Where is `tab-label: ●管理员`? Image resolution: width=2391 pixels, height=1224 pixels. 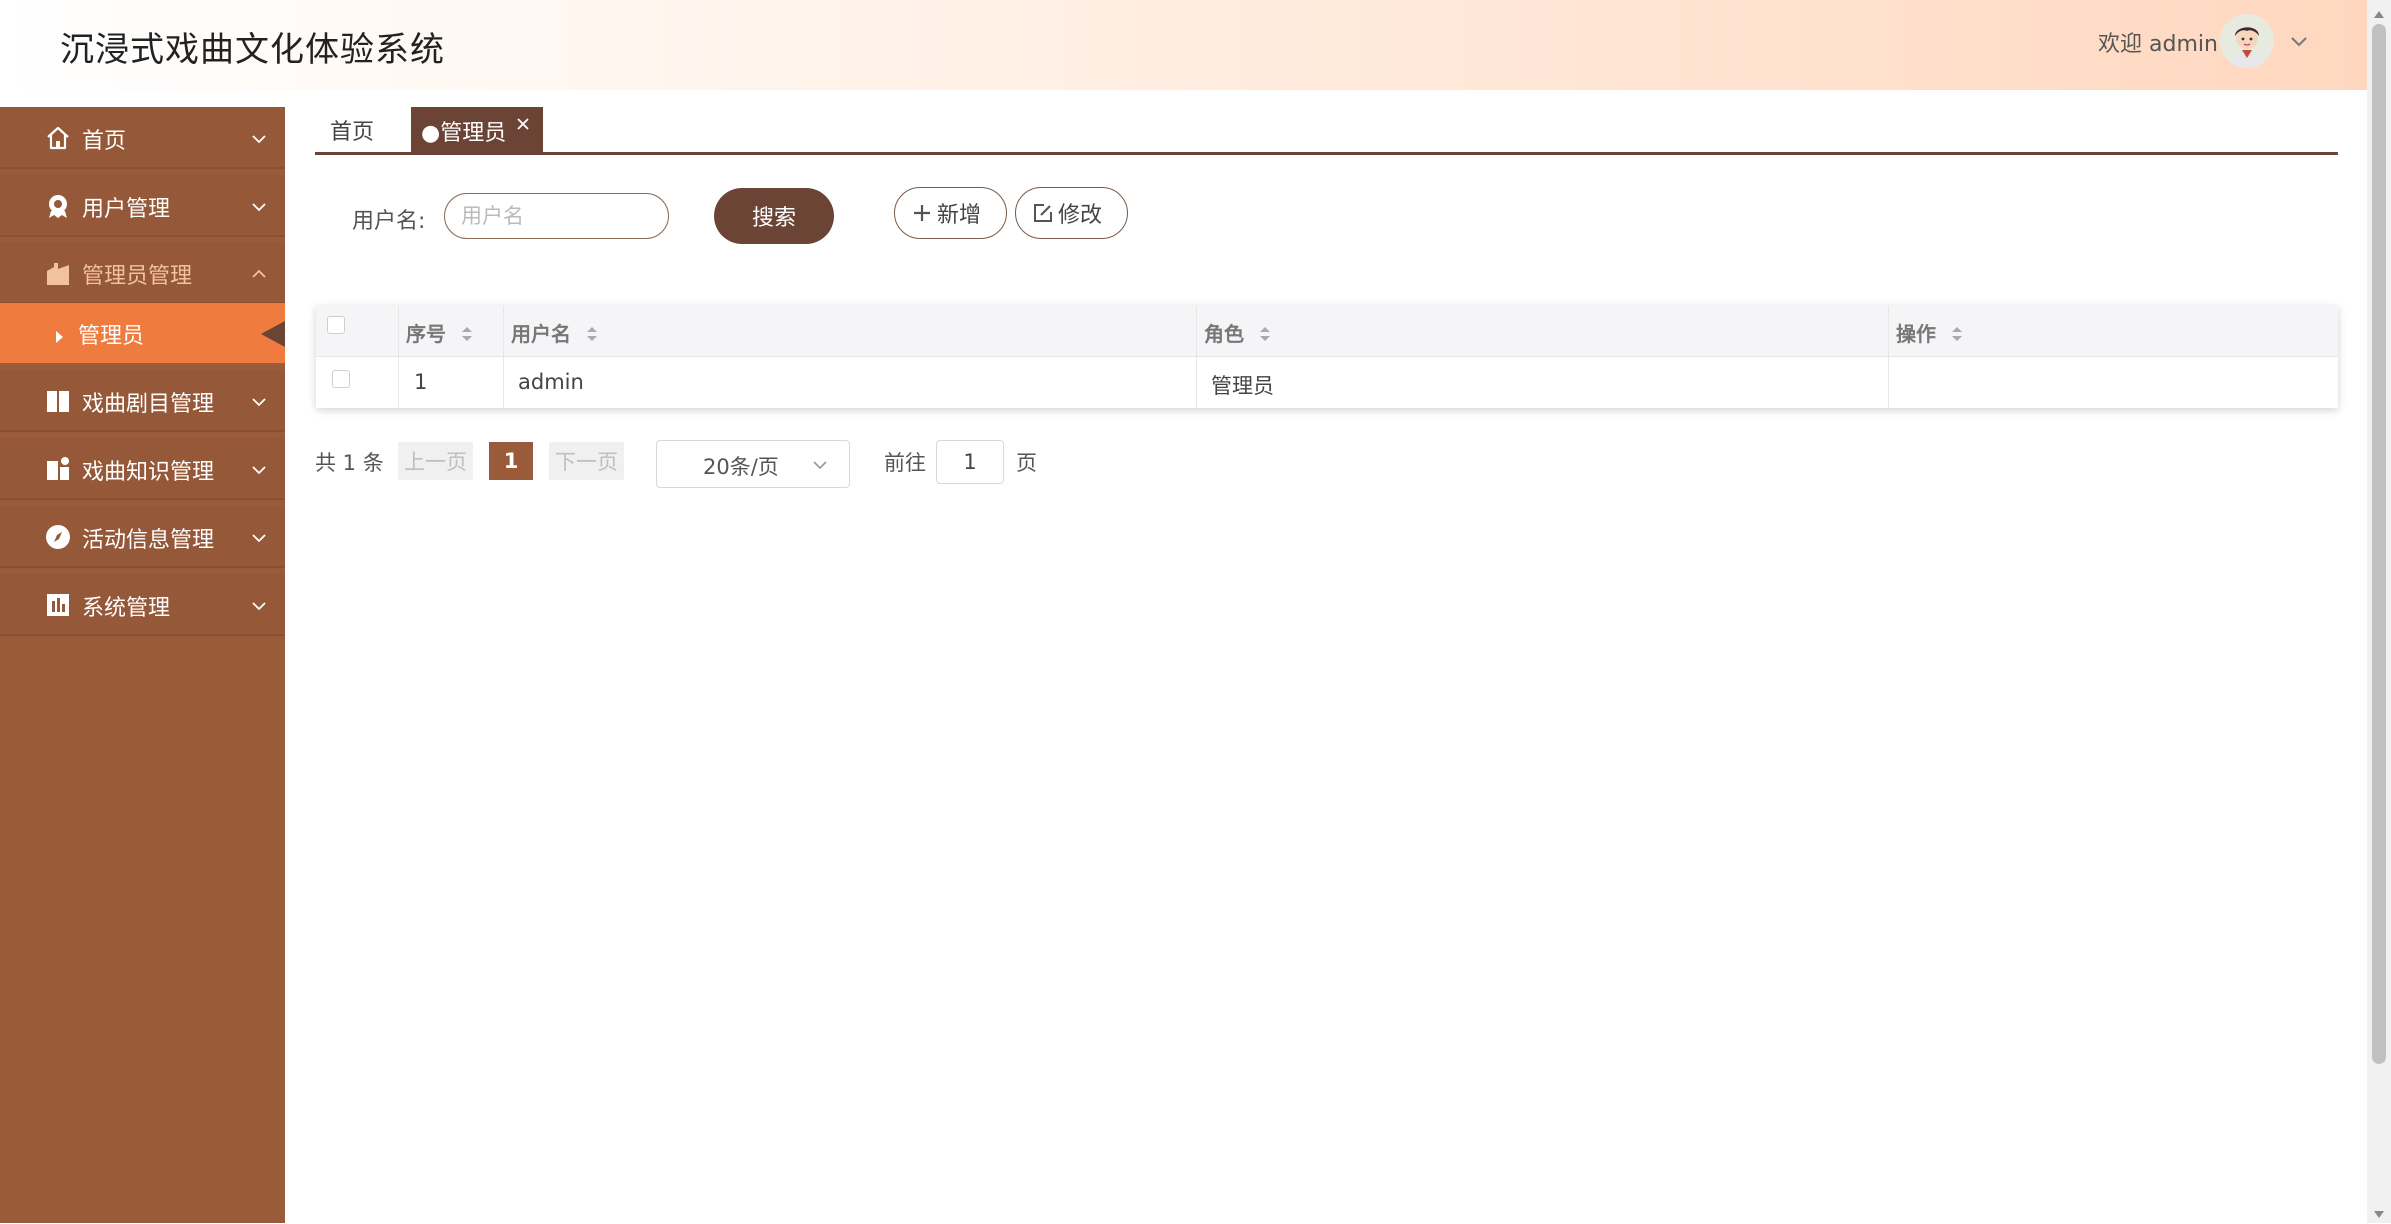 tab-label: ●管理员 is located at coordinates (464, 133).